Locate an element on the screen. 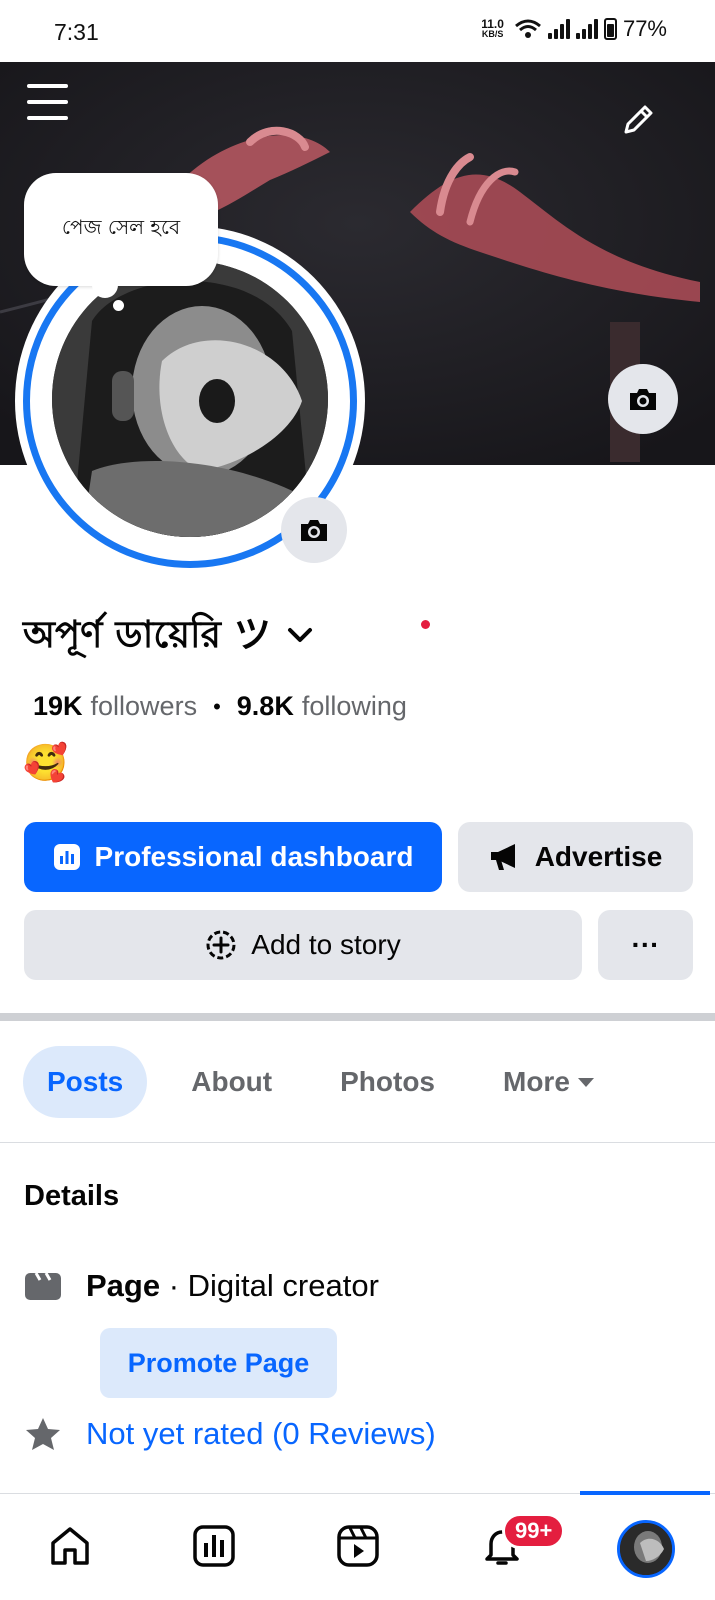 This screenshot has width=715, height=1600. change-profile-photo-button is located at coordinates (314, 530).